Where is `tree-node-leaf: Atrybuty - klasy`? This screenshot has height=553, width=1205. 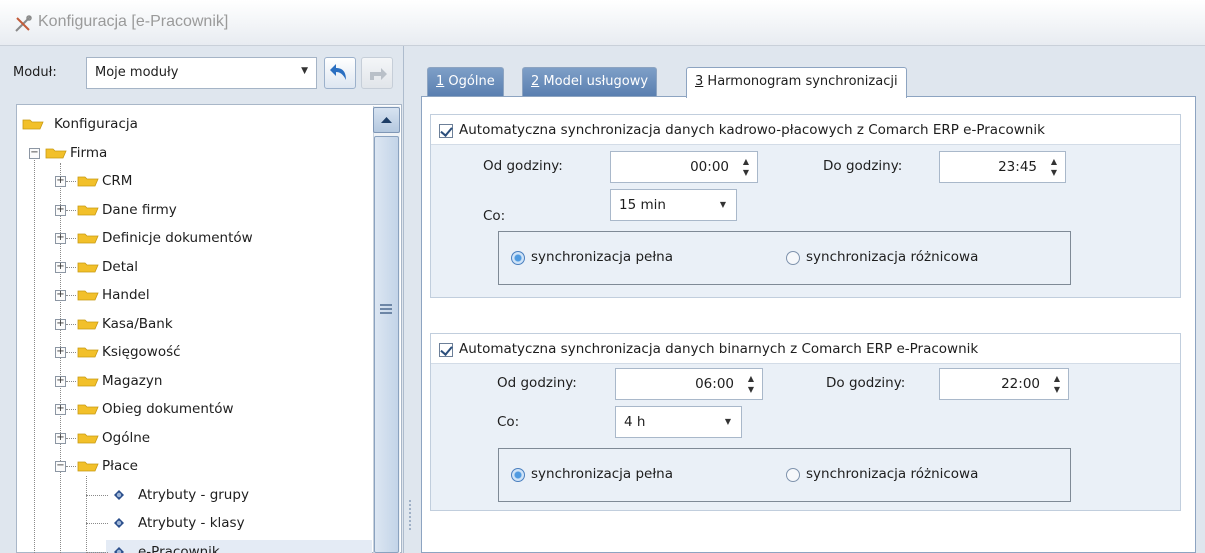 tree-node-leaf: Atrybuty - klasy is located at coordinates (191, 523).